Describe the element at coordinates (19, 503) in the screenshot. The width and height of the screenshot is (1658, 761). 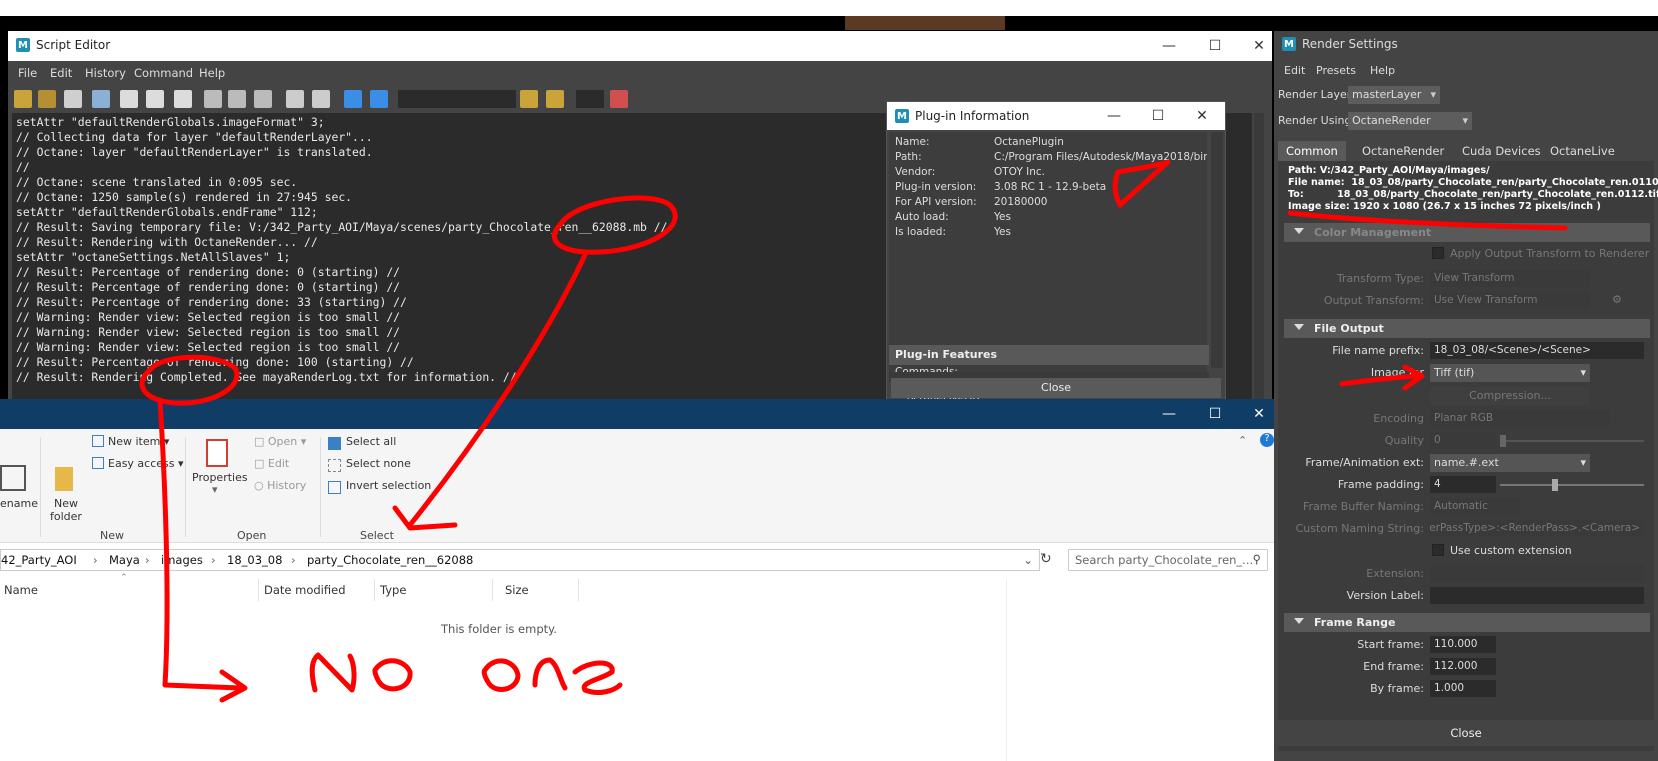
I see `rename-label: ename` at that location.